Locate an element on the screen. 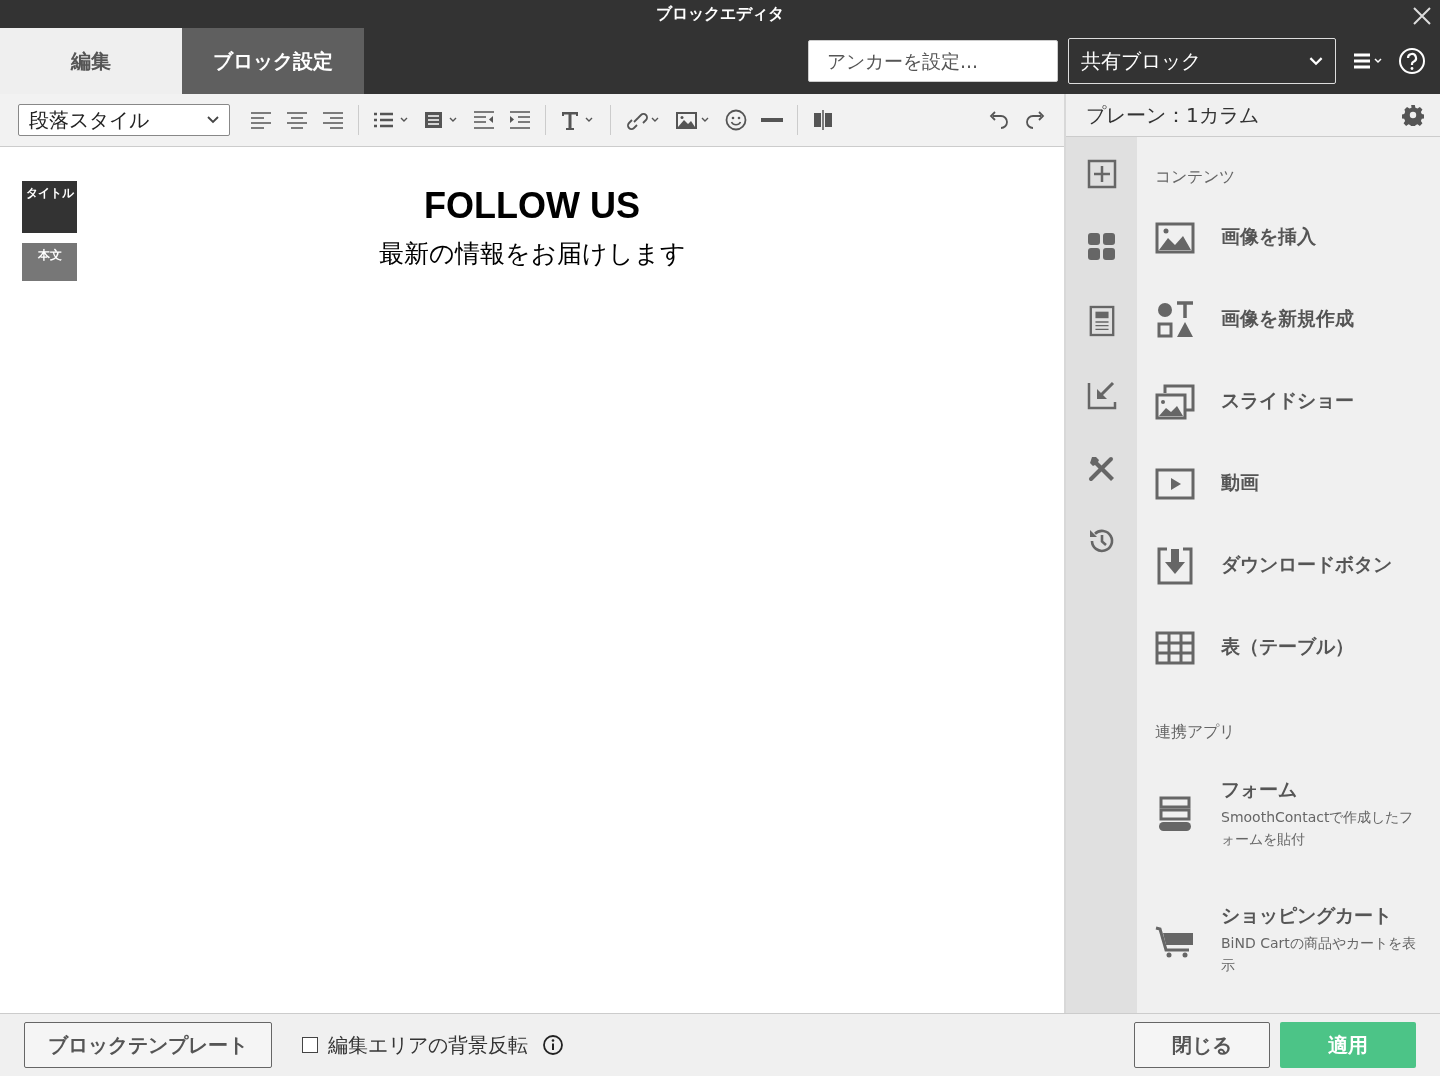  shapes-icon is located at coordinates (1175, 320).